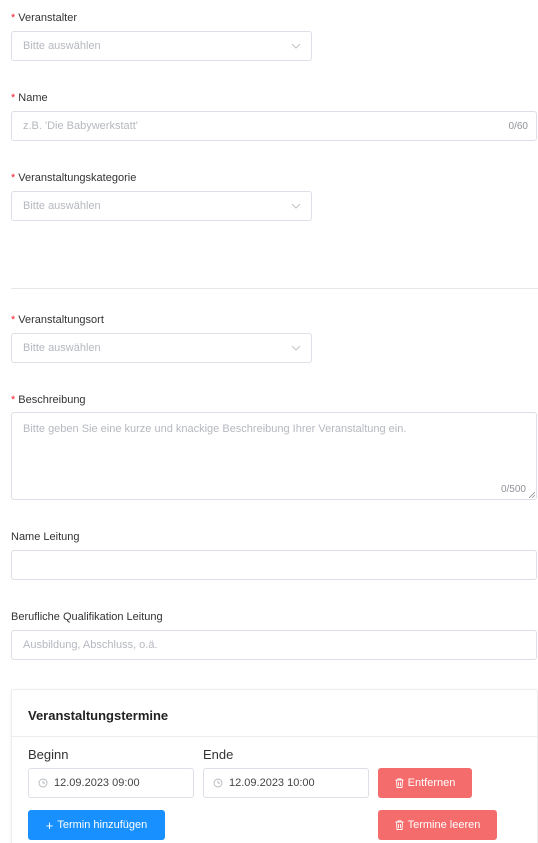 The width and height of the screenshot is (538, 843). Describe the element at coordinates (57, 320) in the screenshot. I see `ort-label: * Veranstaltungsort` at that location.